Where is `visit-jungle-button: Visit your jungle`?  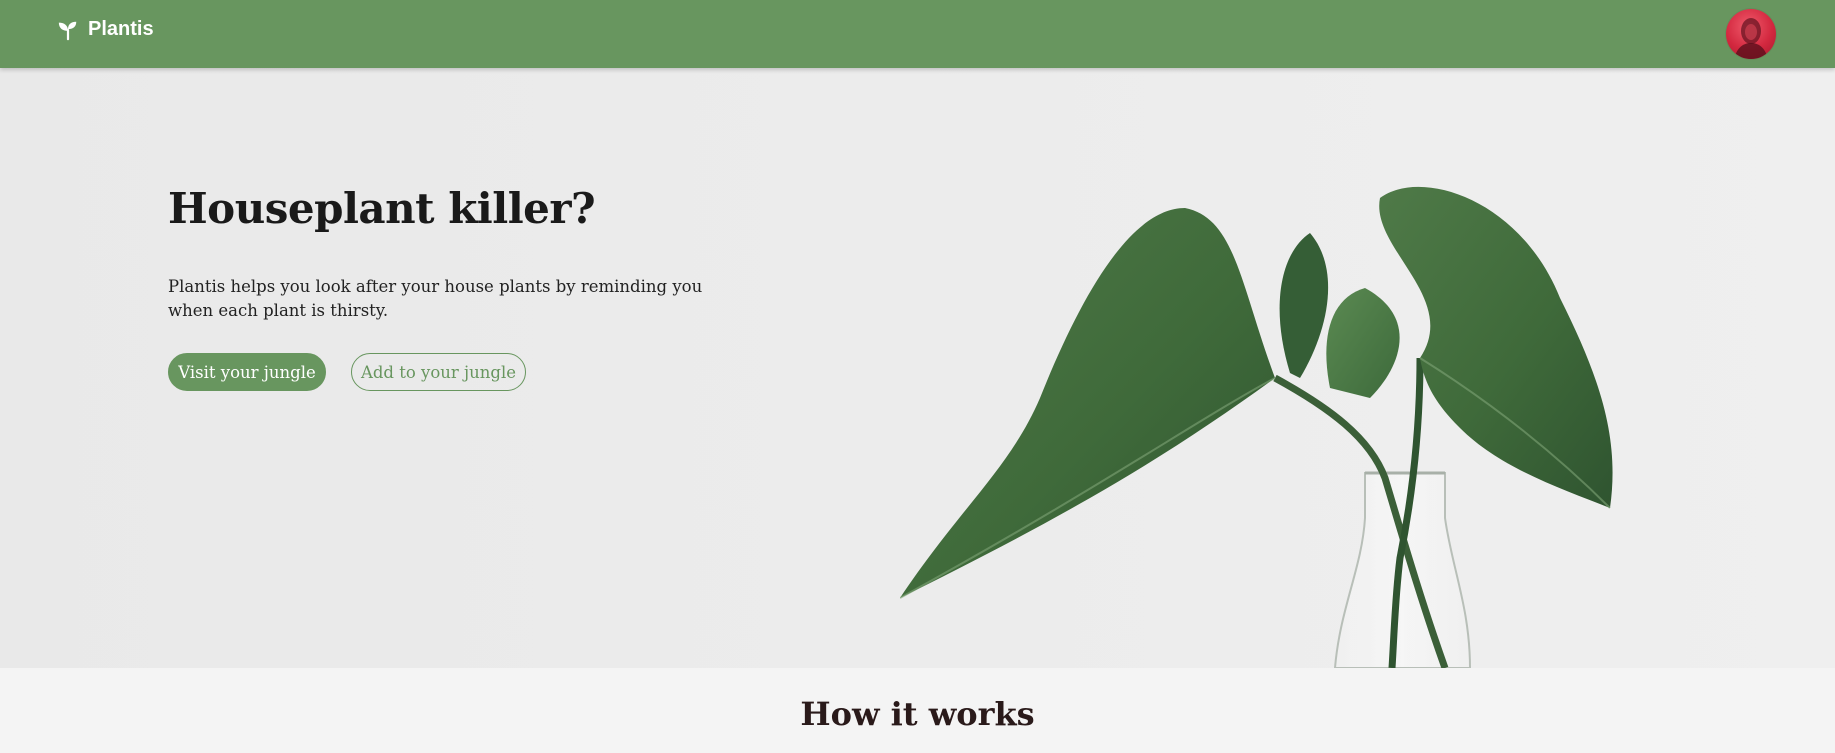 visit-jungle-button: Visit your jungle is located at coordinates (247, 372).